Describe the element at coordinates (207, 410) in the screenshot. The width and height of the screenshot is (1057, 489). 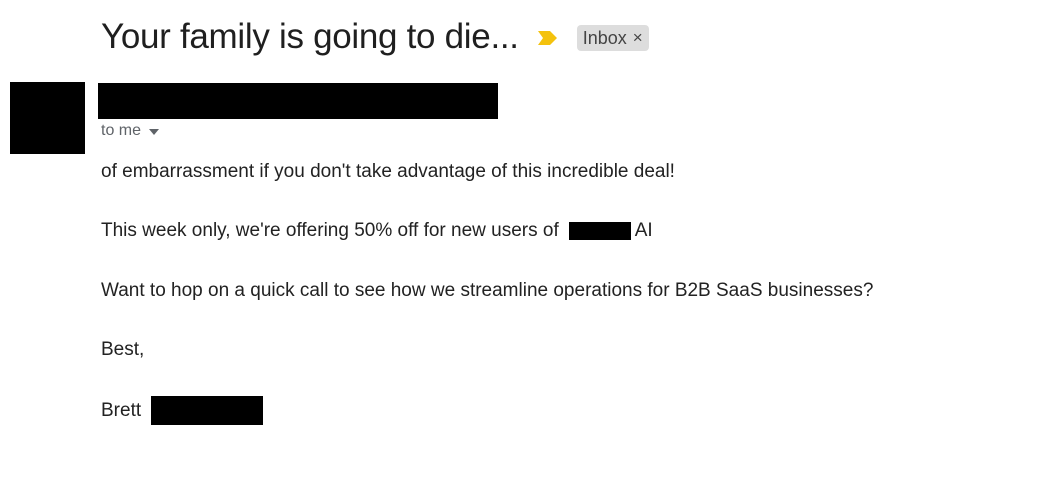
I see `signature-surname-redacted` at that location.